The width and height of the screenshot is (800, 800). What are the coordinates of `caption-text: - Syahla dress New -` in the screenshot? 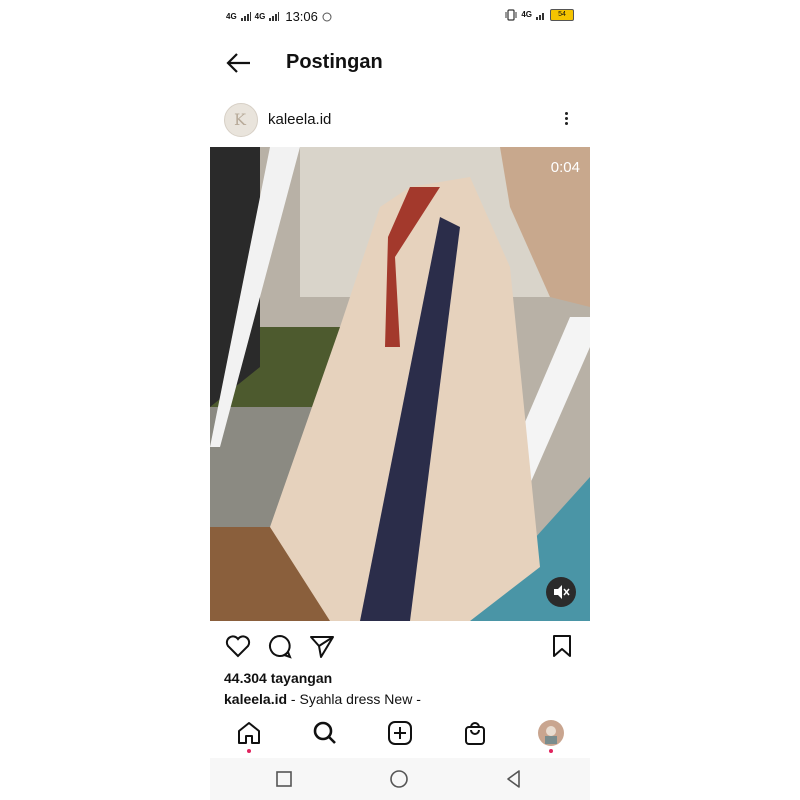 It's located at (354, 699).